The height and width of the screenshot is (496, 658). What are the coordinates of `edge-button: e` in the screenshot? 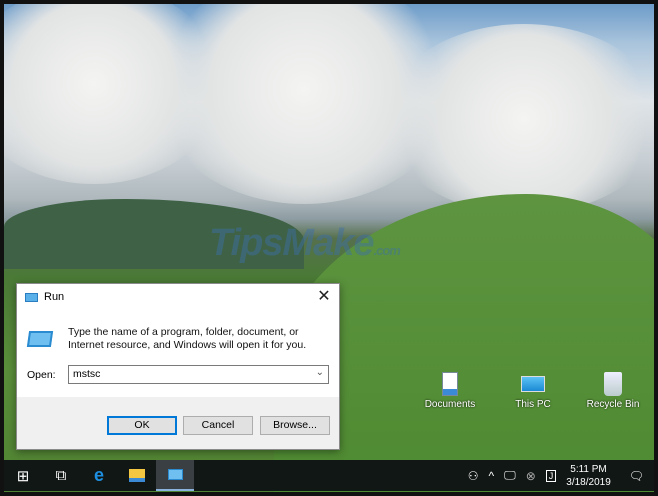 It's located at (99, 475).